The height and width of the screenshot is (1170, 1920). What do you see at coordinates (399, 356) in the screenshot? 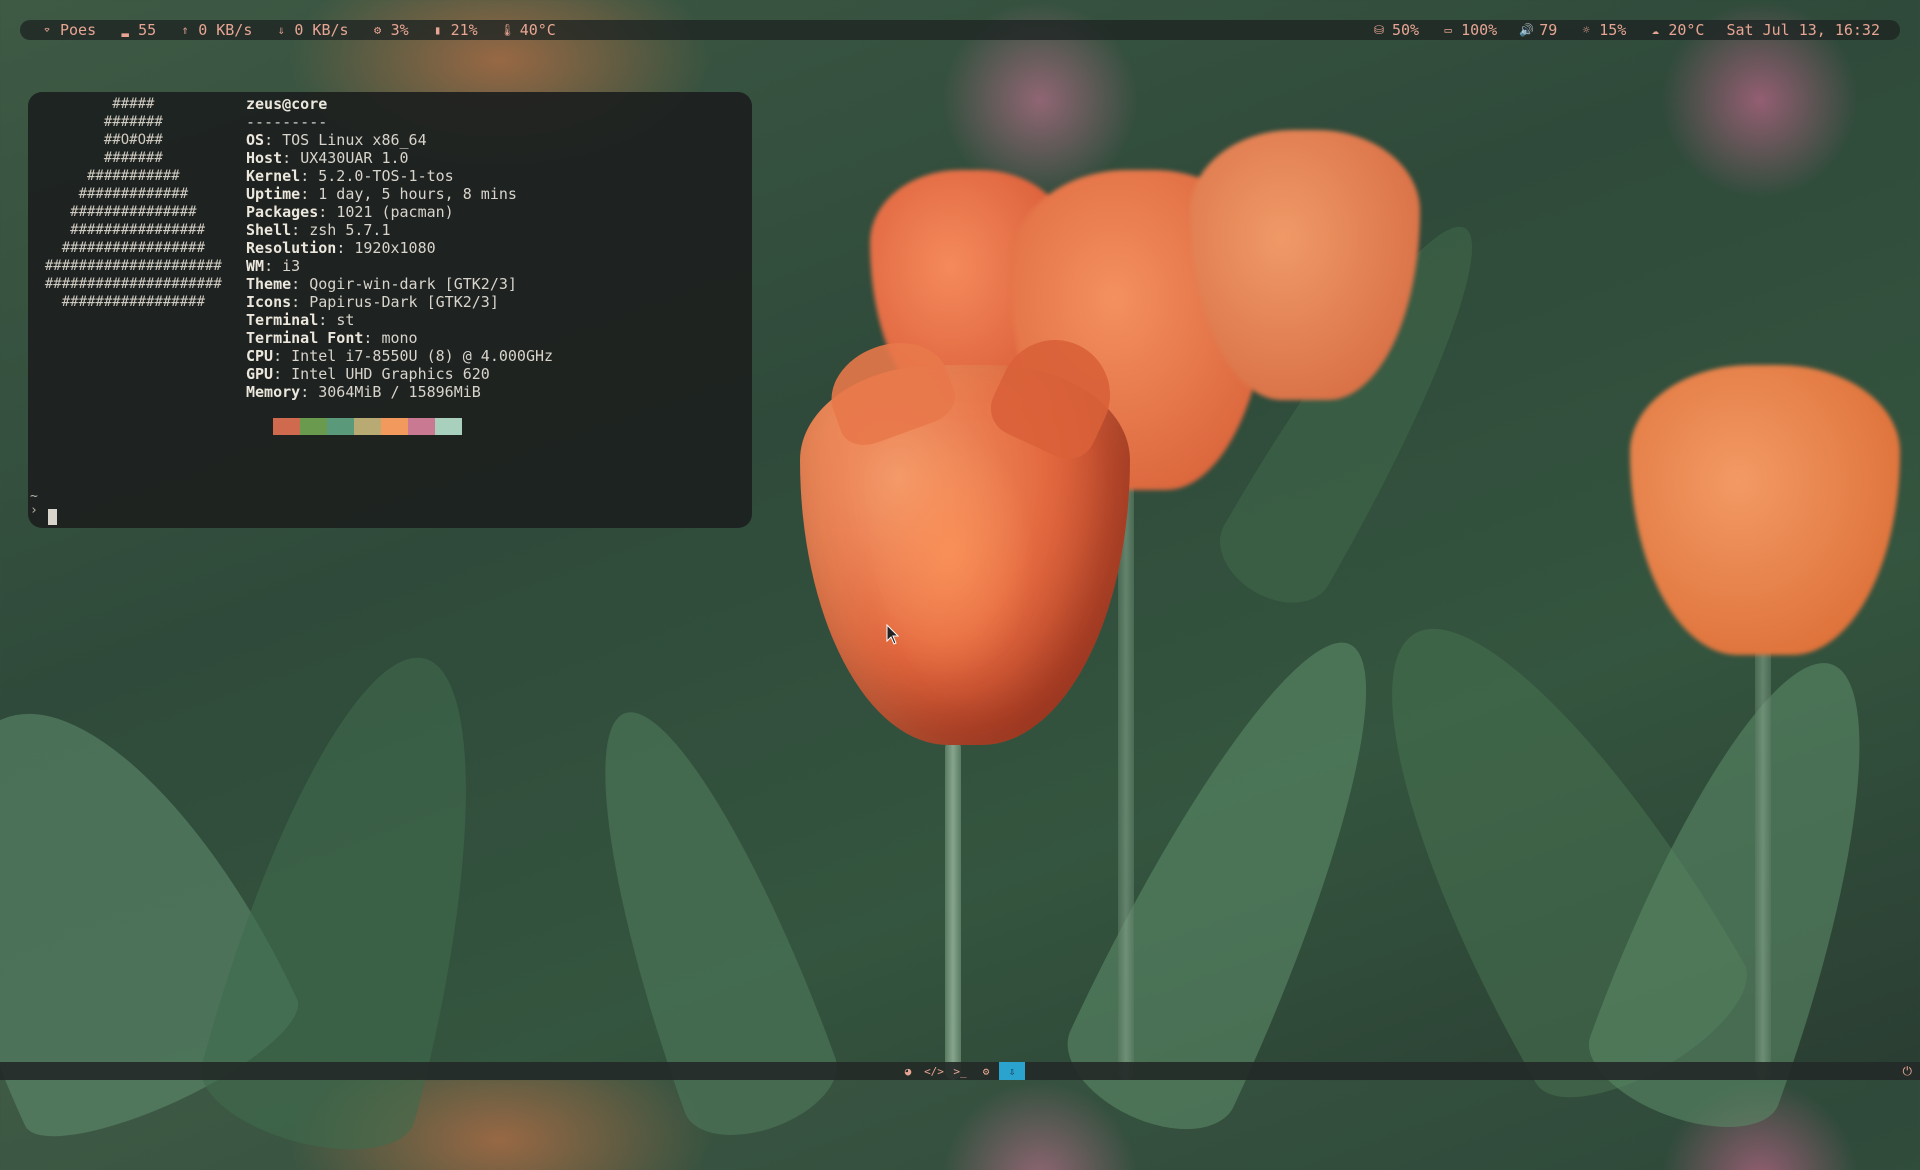
I see `info-row: CPU: Intel i7-8550U (8) @ 4.000GHz` at bounding box center [399, 356].